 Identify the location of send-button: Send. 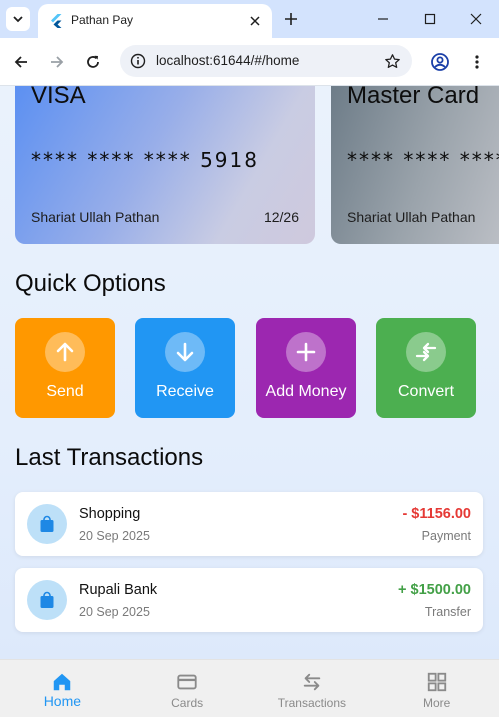
(65, 368).